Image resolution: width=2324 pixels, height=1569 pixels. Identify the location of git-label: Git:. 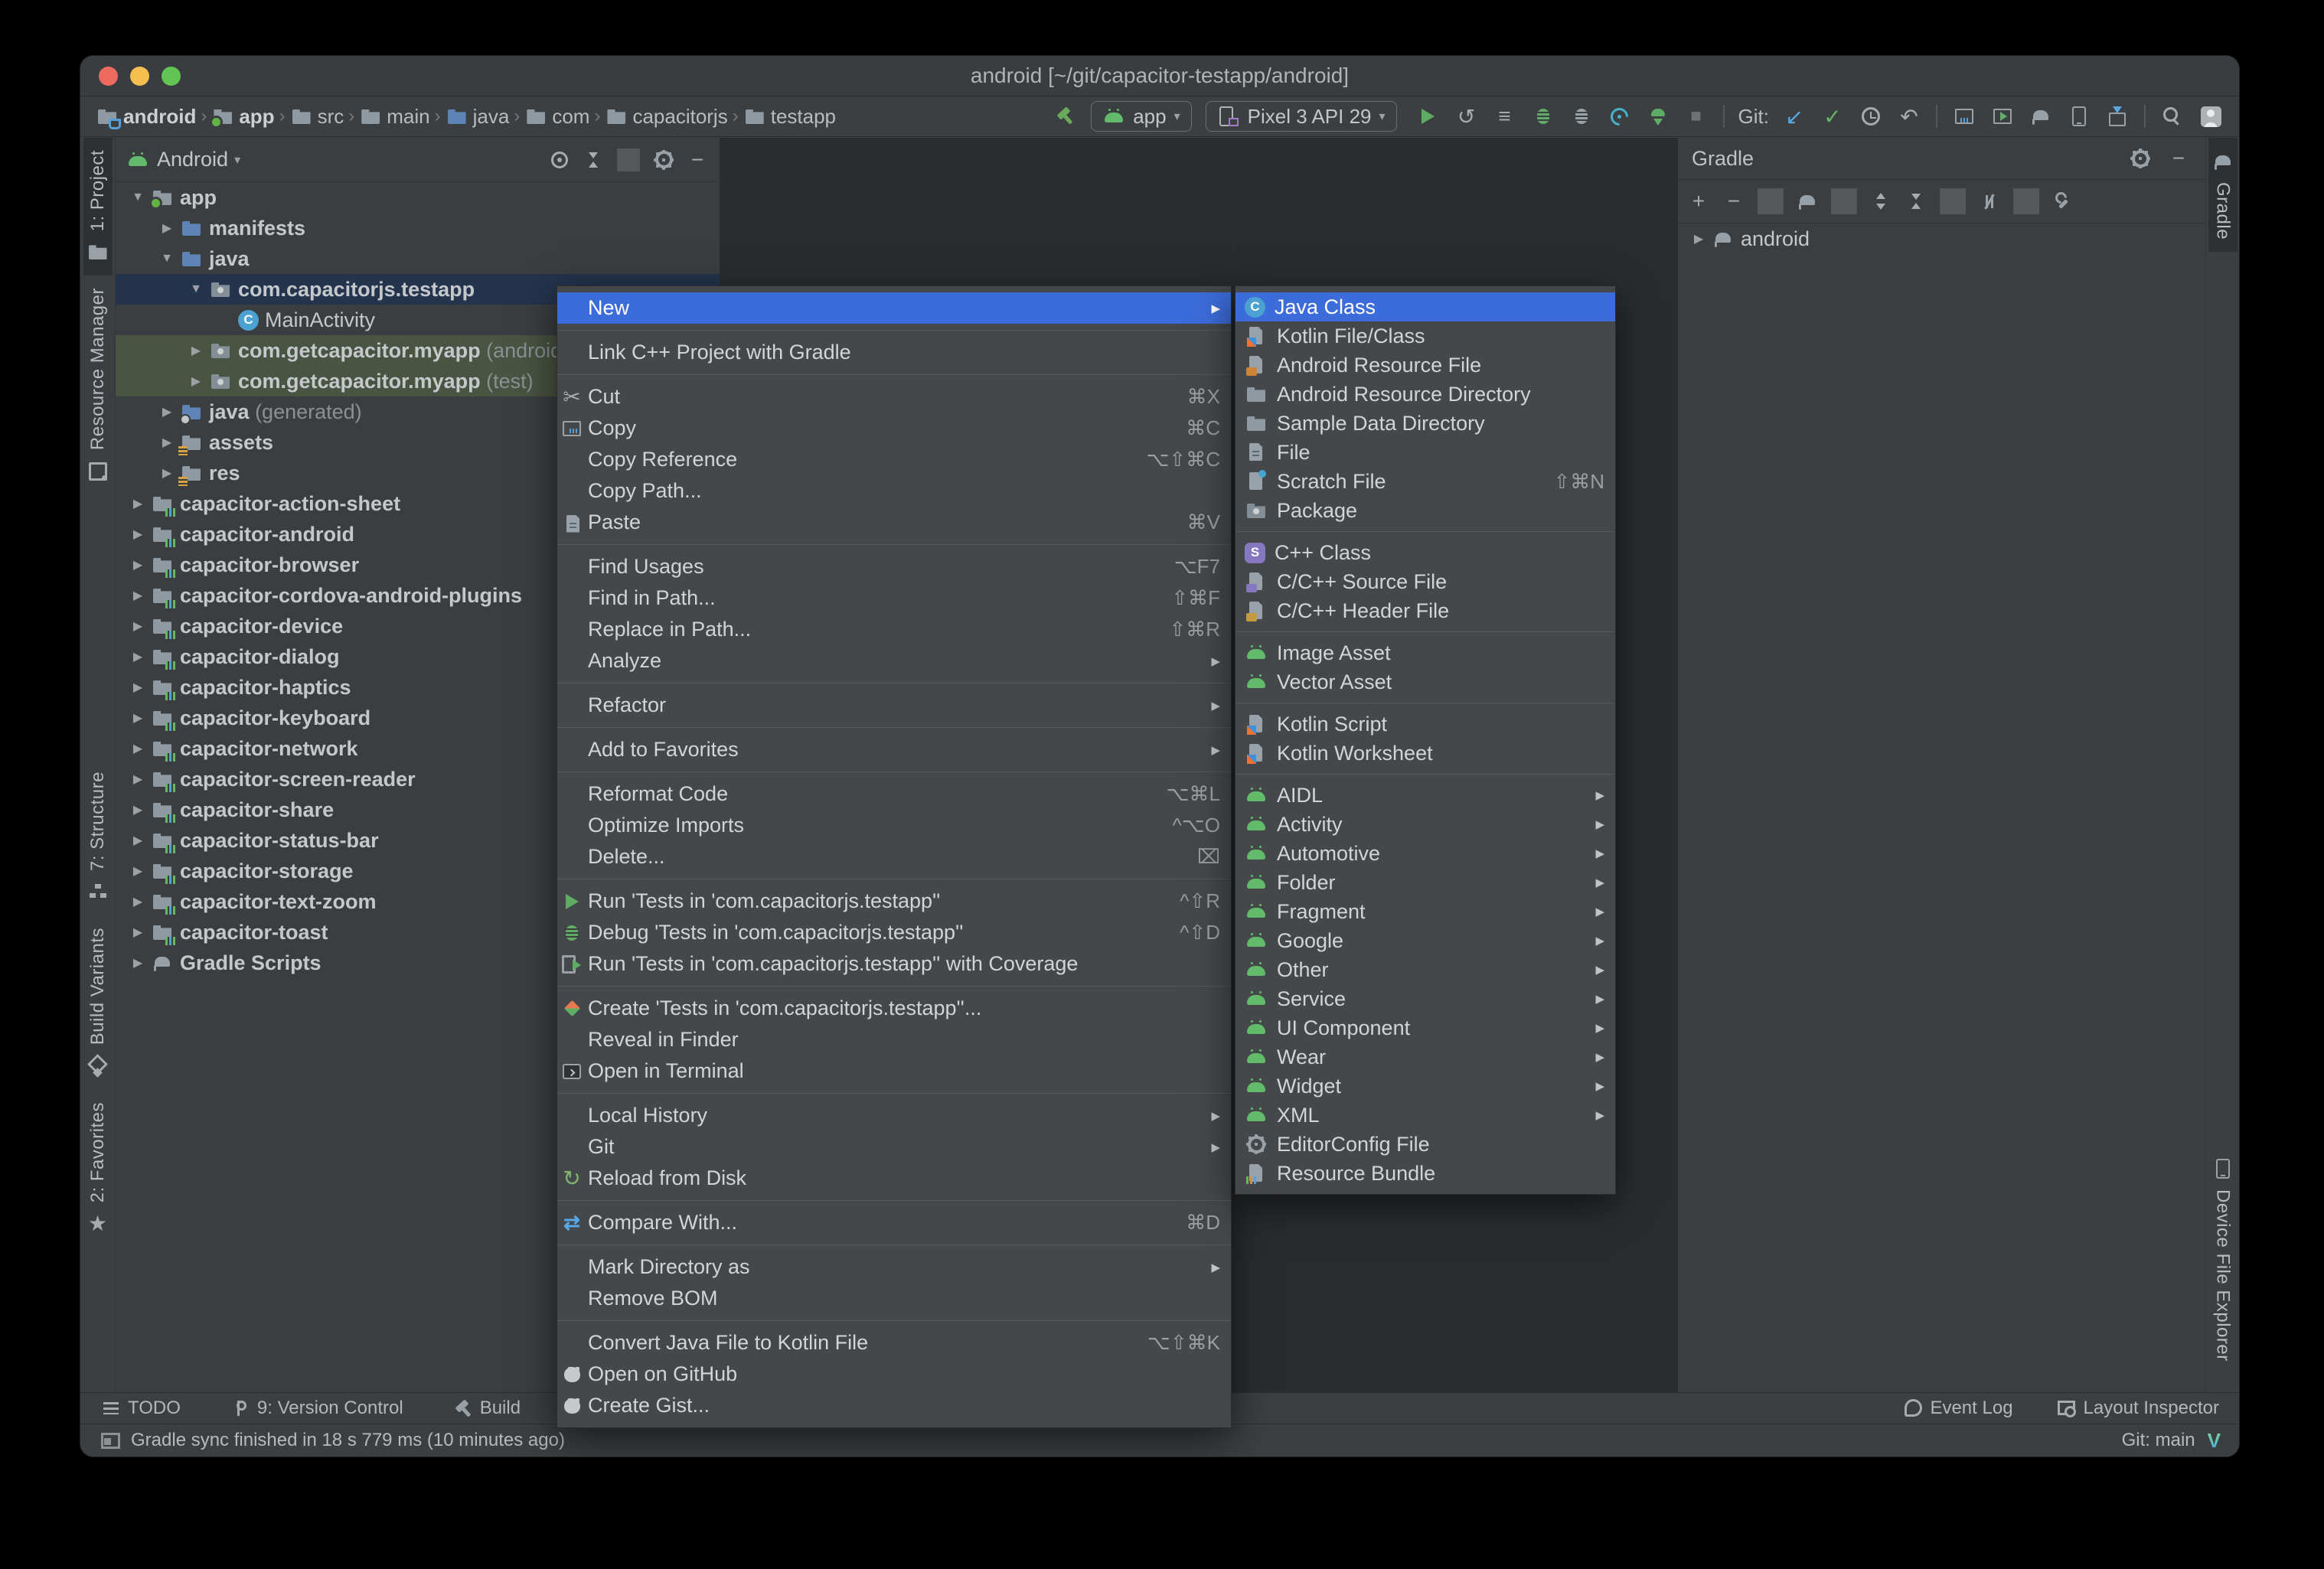
(1753, 117).